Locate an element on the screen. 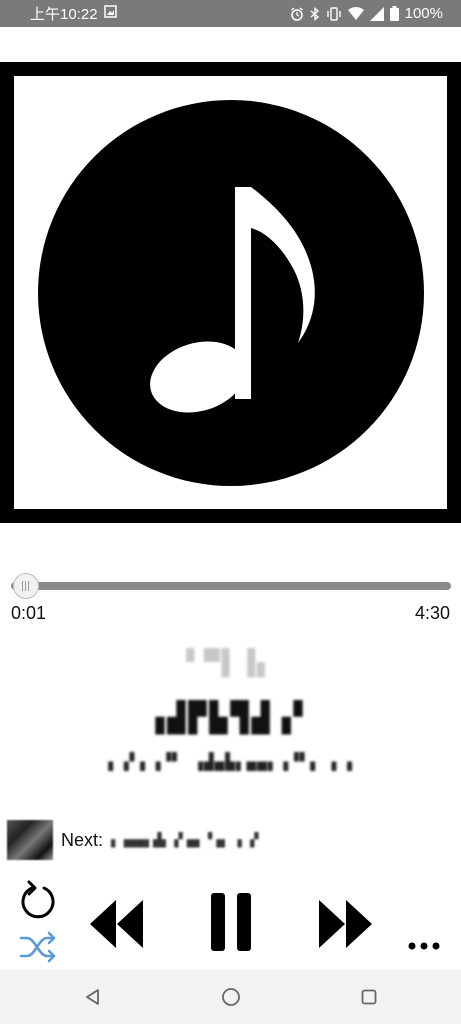 Image resolution: width=461 pixels, height=1024 pixels. elapsed-time: 0:01 is located at coordinates (29, 613).